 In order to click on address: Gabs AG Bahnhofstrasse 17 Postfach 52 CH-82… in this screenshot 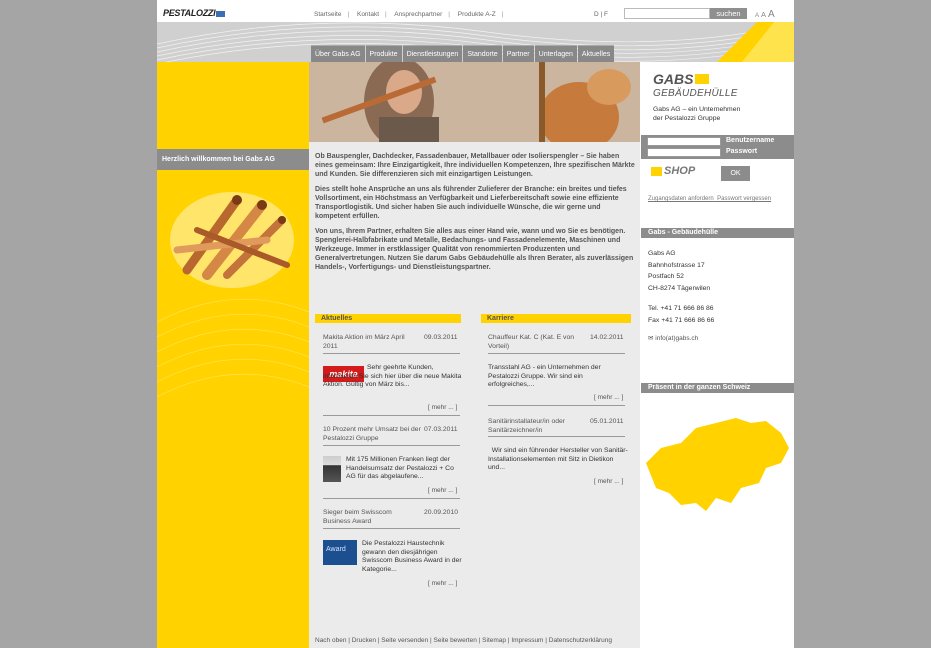, I will do `click(679, 271)`.